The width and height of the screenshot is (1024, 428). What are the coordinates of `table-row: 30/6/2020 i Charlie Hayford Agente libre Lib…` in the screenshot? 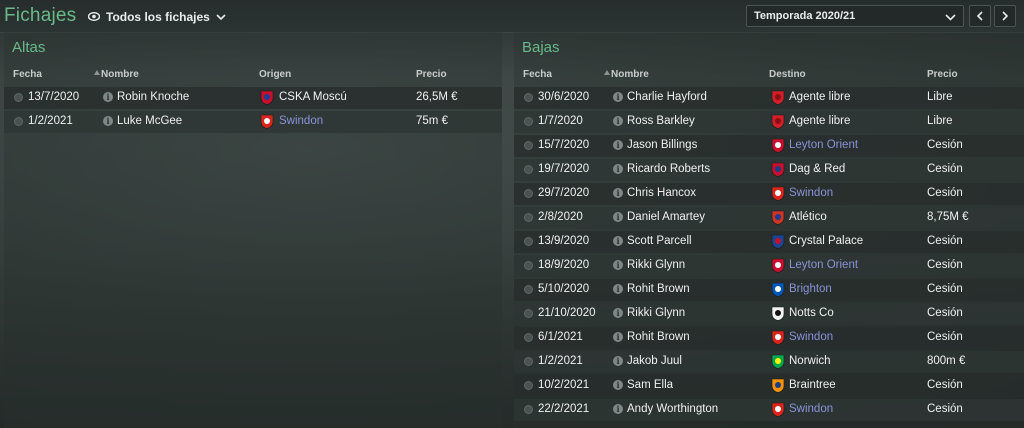 It's located at (769, 98).